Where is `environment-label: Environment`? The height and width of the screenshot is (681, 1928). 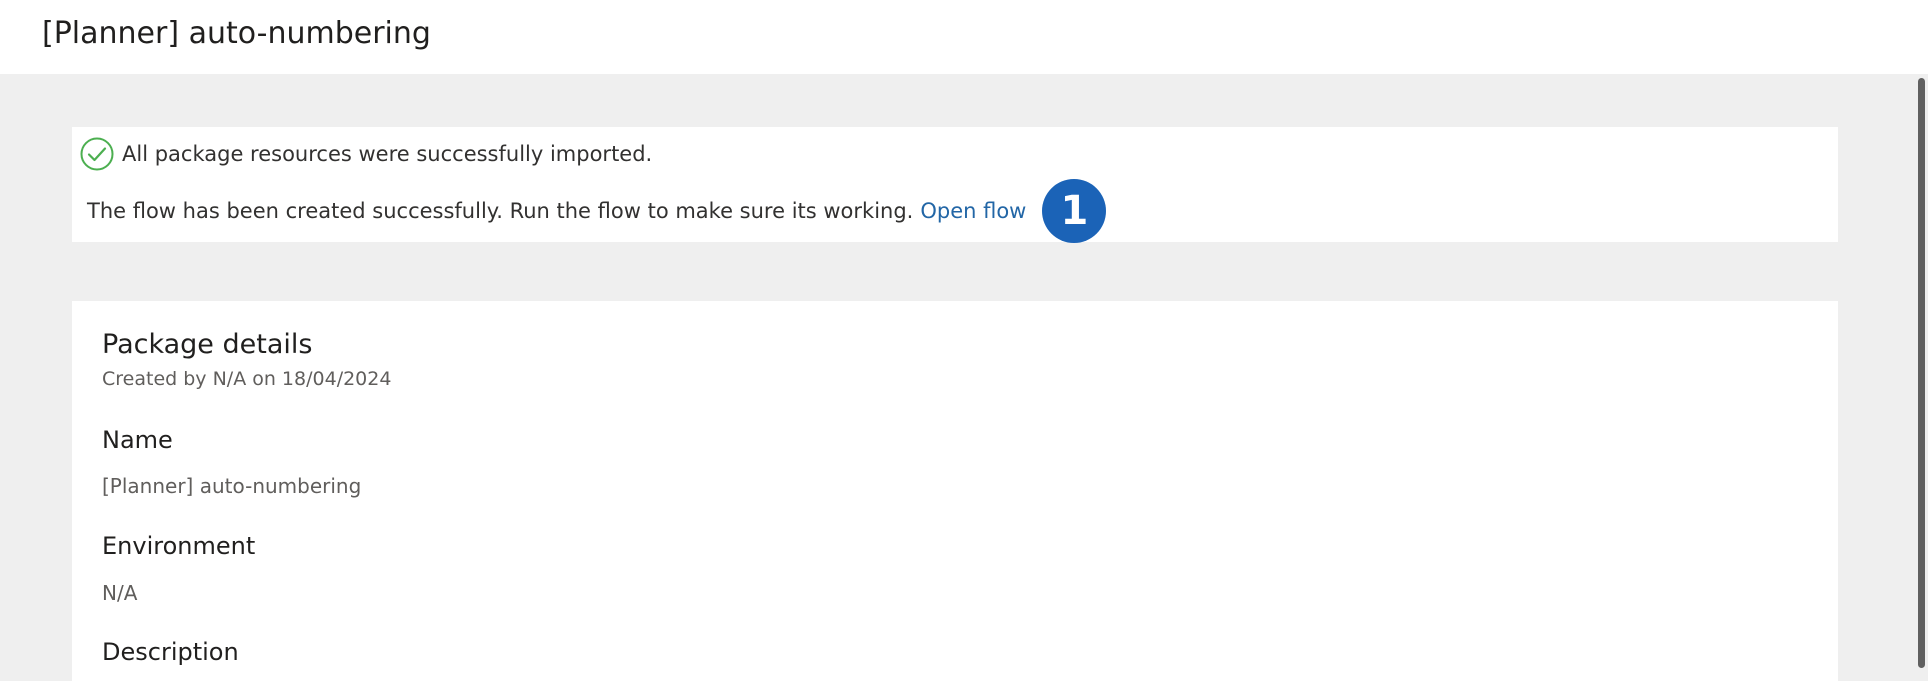
environment-label: Environment is located at coordinates (179, 546).